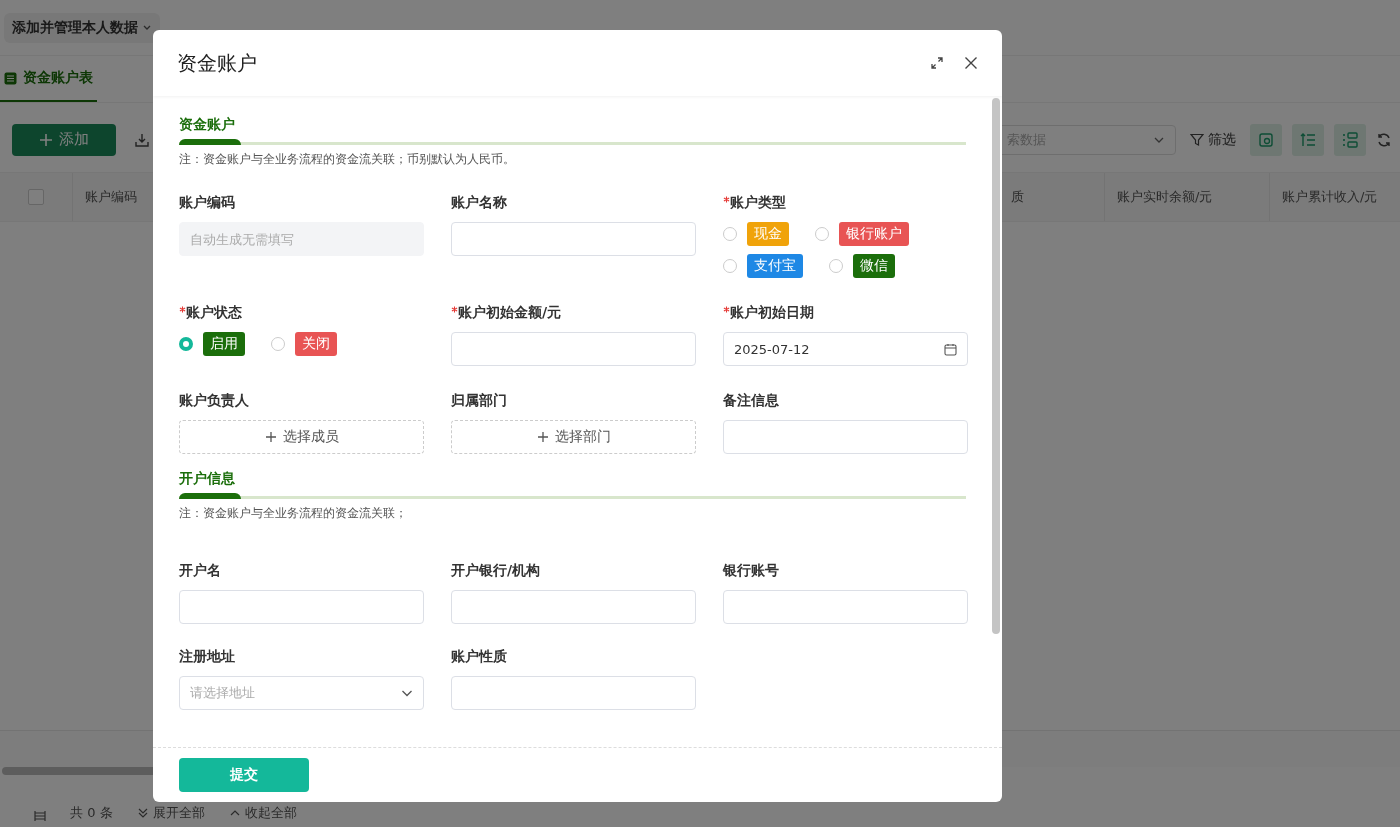 The width and height of the screenshot is (1400, 827). What do you see at coordinates (347, 159) in the screenshot?
I see `section-note: 注：资金账户与全业务流程的资金流关联；币别默认为人民币。` at bounding box center [347, 159].